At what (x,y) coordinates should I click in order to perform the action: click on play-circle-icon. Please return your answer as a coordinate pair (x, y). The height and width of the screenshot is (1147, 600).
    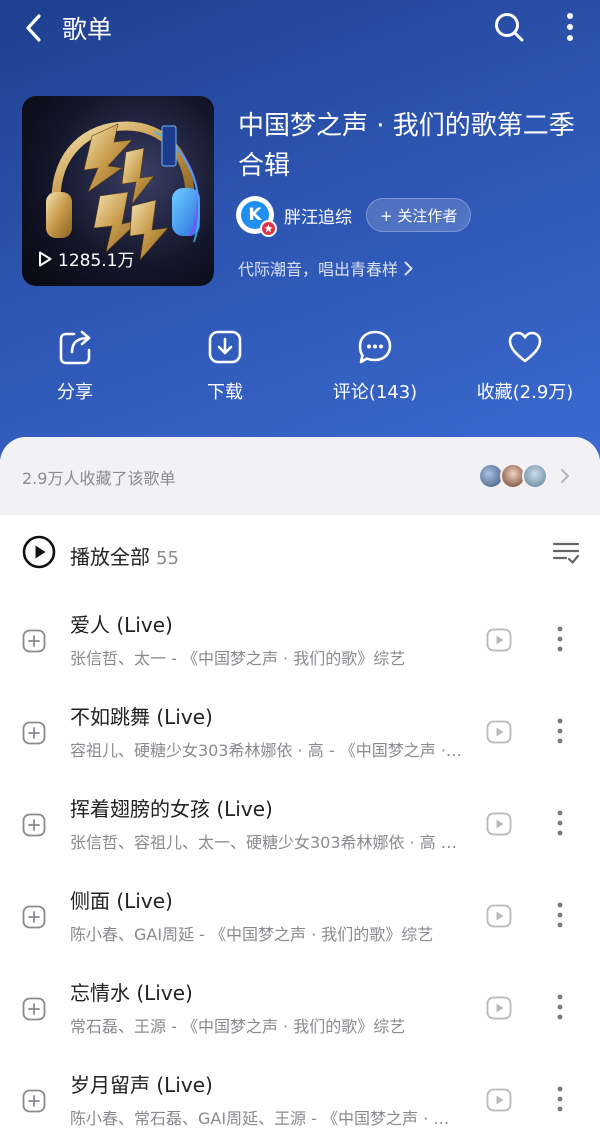
    Looking at the image, I should click on (39, 552).